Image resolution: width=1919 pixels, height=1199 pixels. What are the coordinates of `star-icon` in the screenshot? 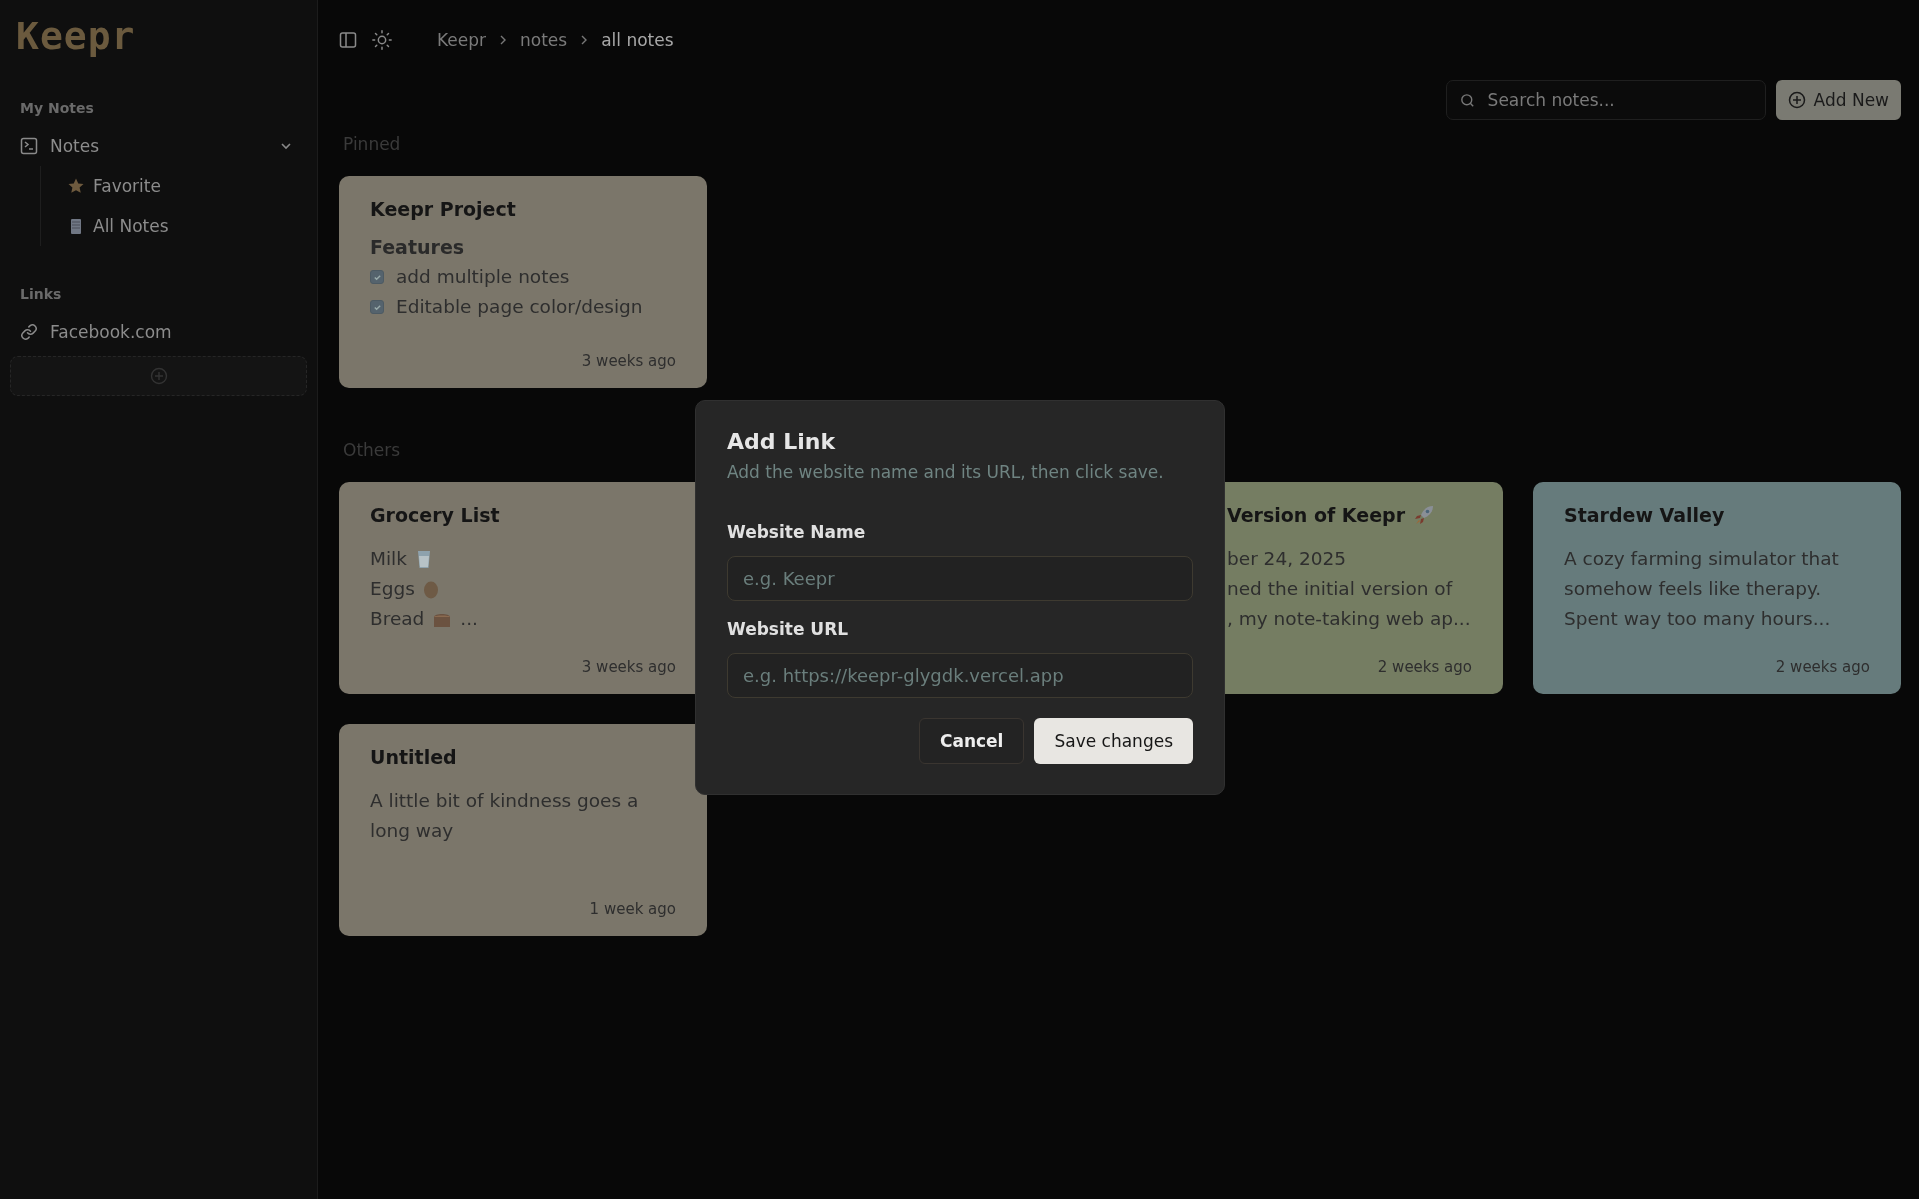 It's located at (76, 186).